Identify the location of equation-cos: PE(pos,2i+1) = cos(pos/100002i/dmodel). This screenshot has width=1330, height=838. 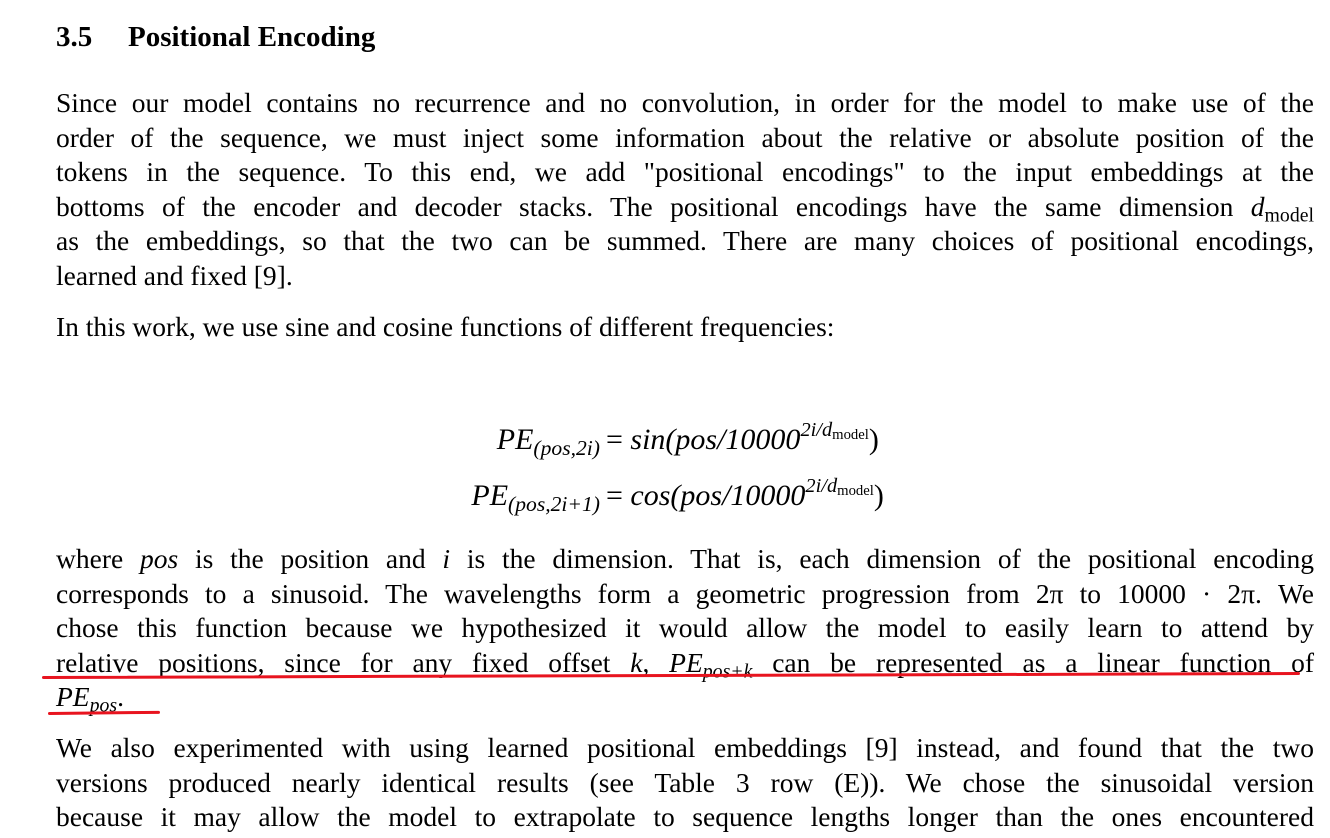
(665, 496).